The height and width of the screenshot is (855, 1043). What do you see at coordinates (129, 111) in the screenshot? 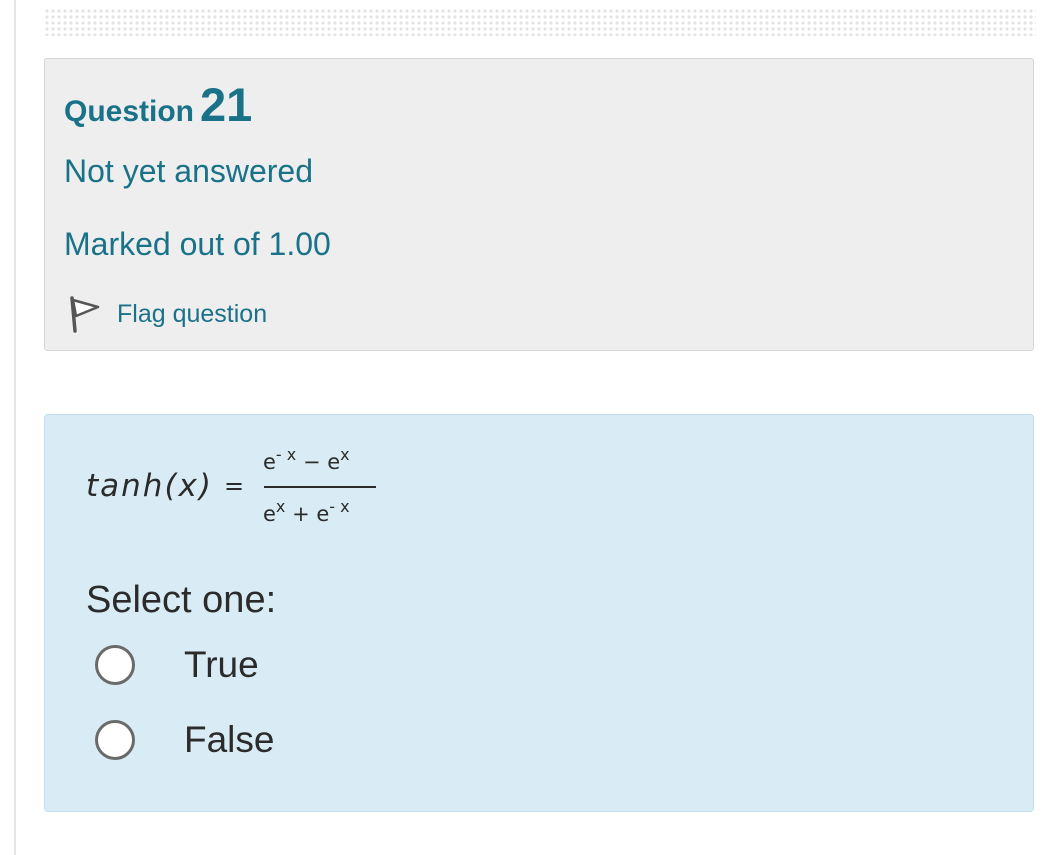
I see `question-word: Question` at bounding box center [129, 111].